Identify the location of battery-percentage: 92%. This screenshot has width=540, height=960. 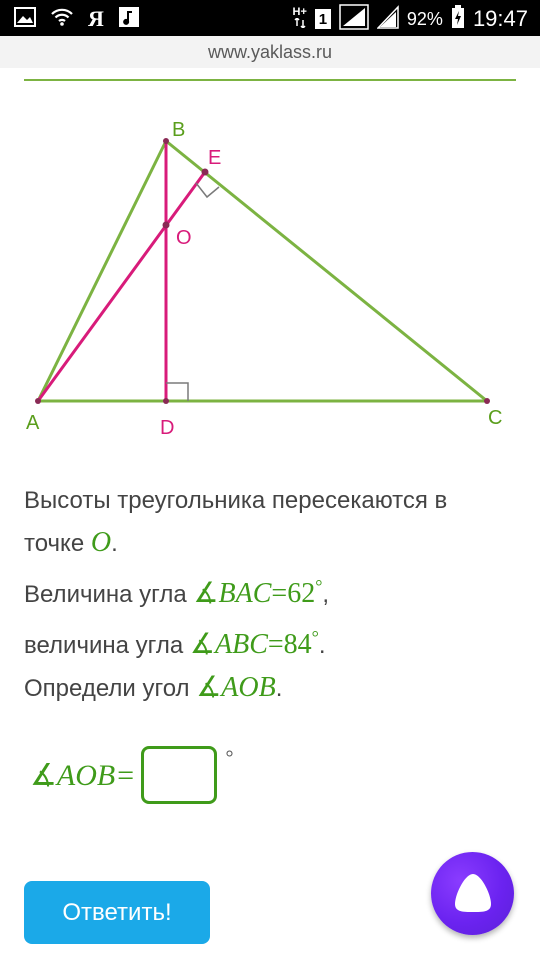
(424, 18).